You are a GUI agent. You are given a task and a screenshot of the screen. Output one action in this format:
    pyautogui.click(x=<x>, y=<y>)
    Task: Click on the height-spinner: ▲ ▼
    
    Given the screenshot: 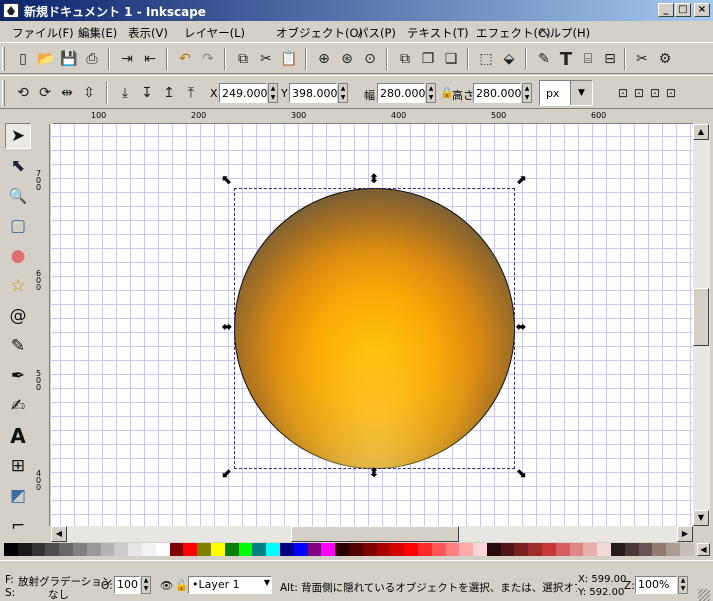 What is the action you would take?
    pyautogui.click(x=527, y=93)
    